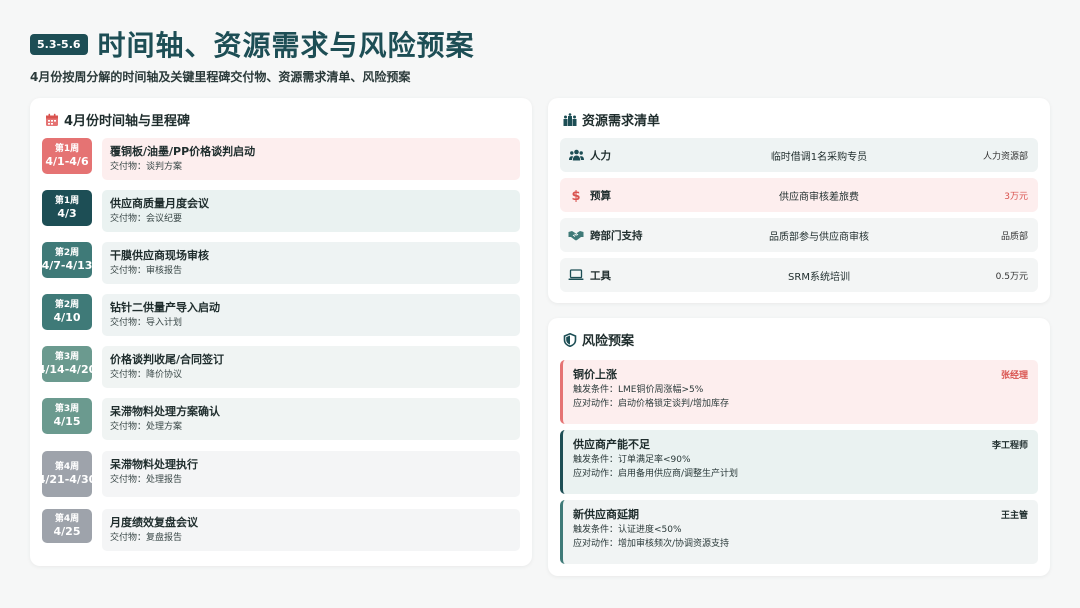 The width and height of the screenshot is (1080, 608). Describe the element at coordinates (311, 474) in the screenshot. I see `milestone-box: 呆滞物料处理执行 交付物：处理报告` at that location.